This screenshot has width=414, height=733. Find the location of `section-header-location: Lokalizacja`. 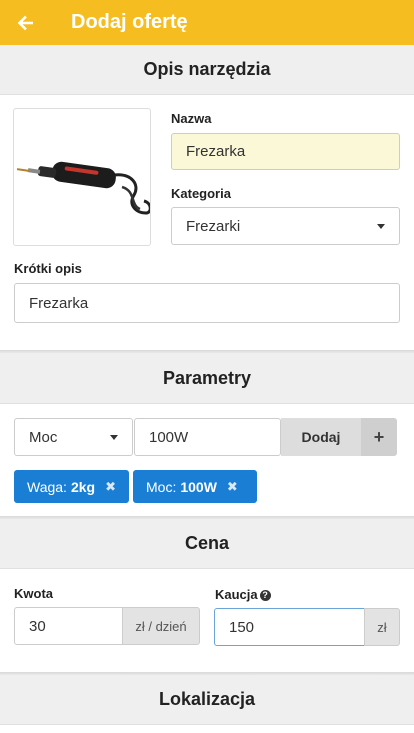

section-header-location: Lokalizacja is located at coordinates (207, 700).